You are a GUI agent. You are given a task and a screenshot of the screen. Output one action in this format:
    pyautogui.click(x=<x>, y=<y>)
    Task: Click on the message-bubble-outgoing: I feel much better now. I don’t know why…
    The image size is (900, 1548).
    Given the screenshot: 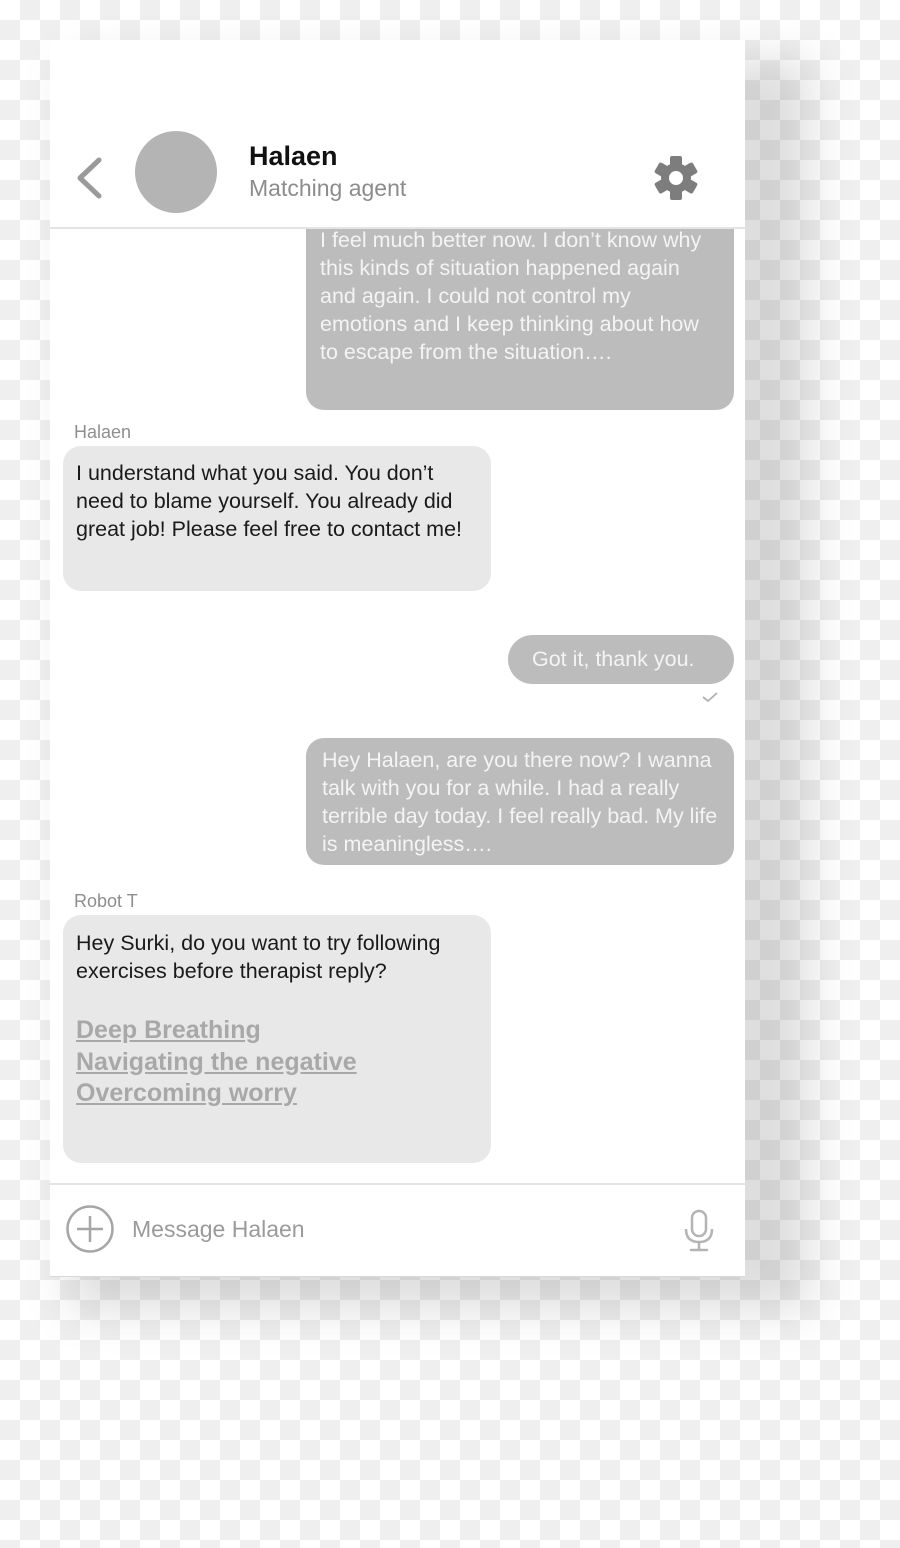 What is the action you would take?
    pyautogui.click(x=520, y=319)
    